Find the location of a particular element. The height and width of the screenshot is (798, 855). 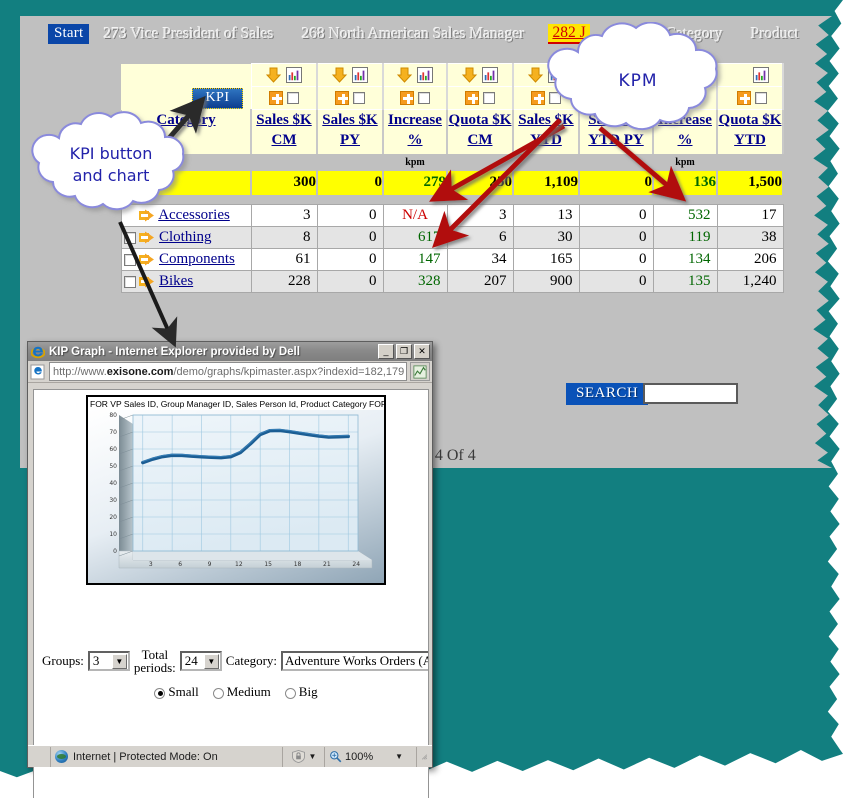

security-zone-segment: Internet | Protected Mode: On is located at coordinates (166, 756).